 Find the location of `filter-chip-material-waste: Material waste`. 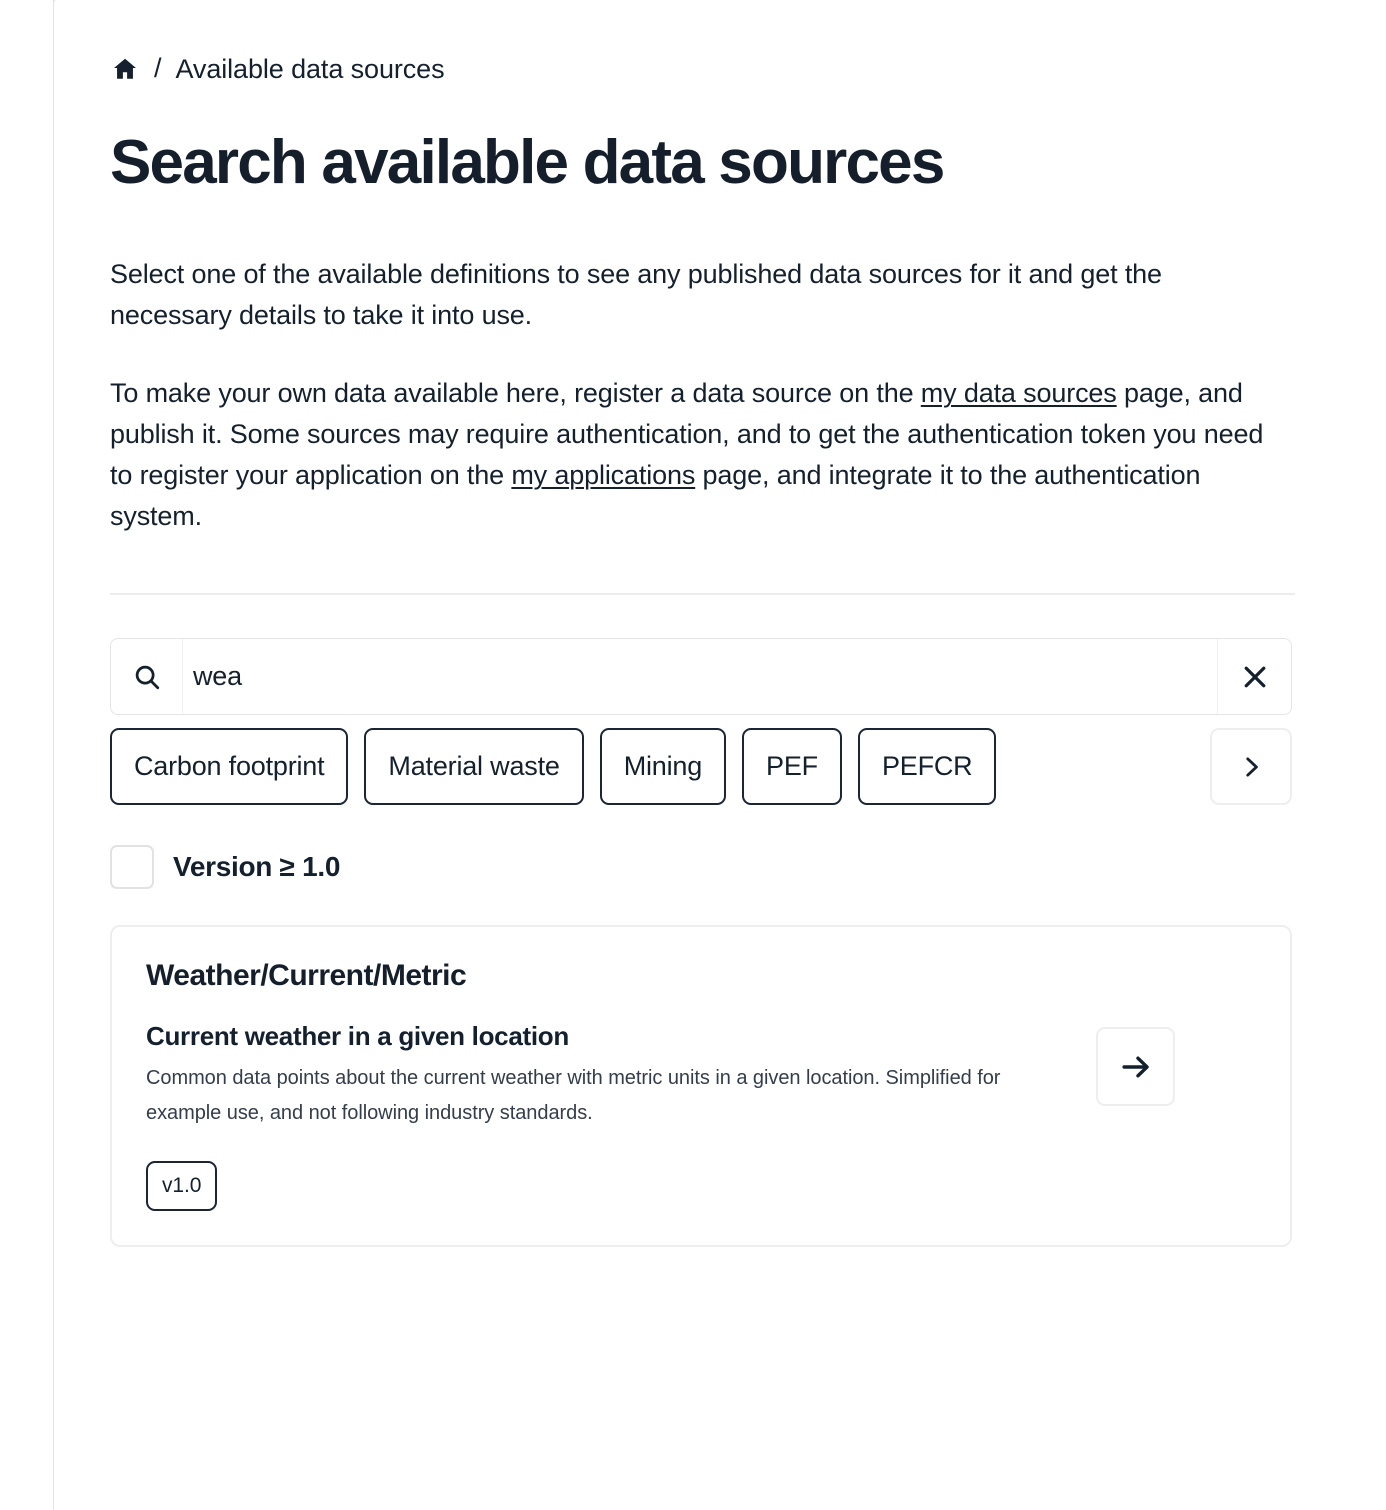

filter-chip-material-waste: Material waste is located at coordinates (474, 767).